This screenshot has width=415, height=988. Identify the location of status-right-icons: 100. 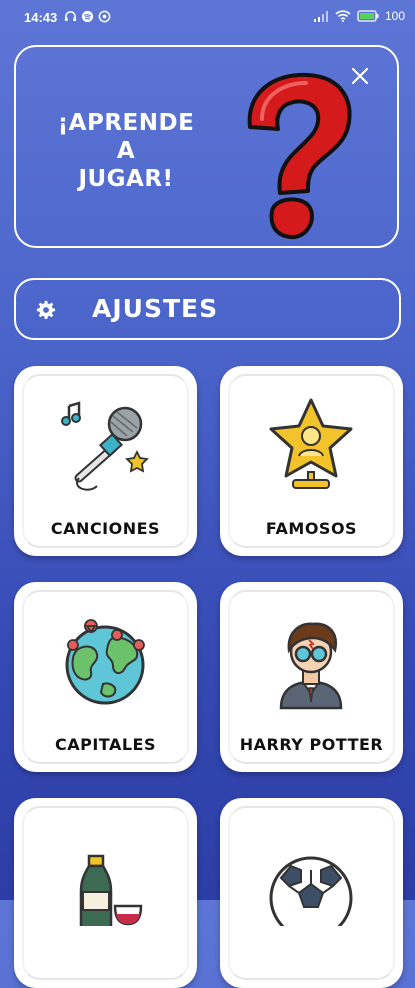
(359, 16).